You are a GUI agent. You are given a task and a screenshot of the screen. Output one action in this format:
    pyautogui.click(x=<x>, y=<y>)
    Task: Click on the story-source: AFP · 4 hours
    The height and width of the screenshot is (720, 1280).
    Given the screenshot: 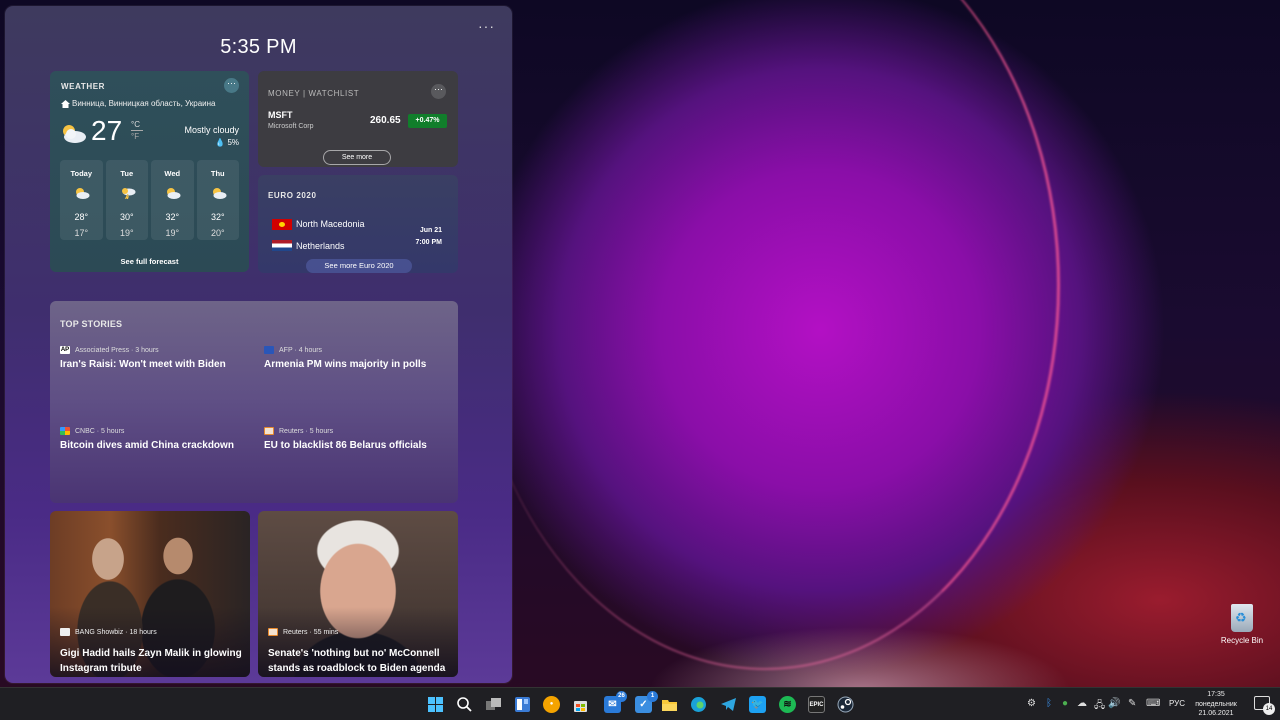 What is the action you would take?
    pyautogui.click(x=361, y=350)
    